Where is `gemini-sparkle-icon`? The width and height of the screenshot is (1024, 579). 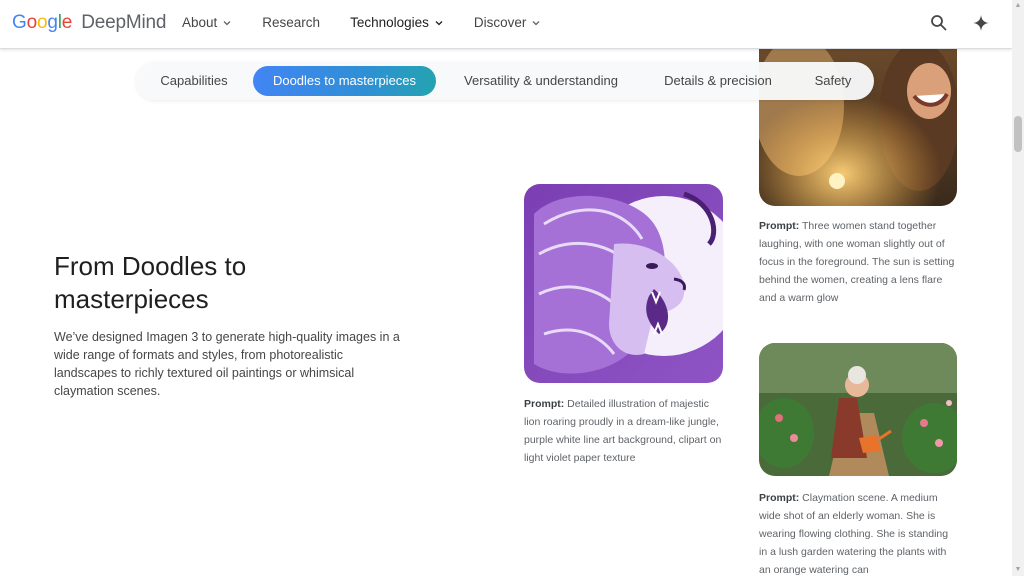
gemini-sparkle-icon is located at coordinates (981, 23).